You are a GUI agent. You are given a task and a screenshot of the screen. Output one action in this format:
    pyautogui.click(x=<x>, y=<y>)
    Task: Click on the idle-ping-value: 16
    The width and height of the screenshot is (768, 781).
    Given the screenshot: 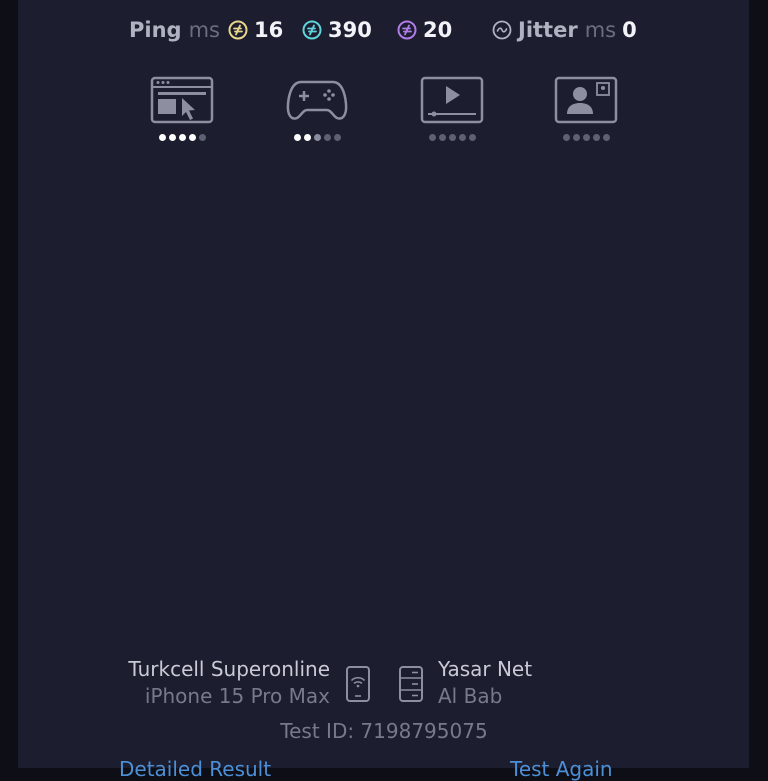 What is the action you would take?
    pyautogui.click(x=268, y=30)
    